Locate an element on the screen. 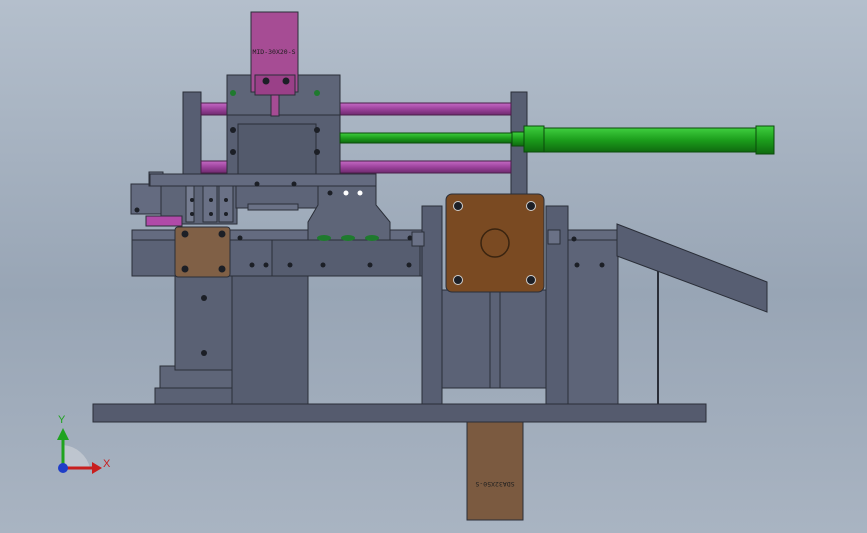 This screenshot has height=533, width=867. triad-x-label: X is located at coordinates (107, 464).